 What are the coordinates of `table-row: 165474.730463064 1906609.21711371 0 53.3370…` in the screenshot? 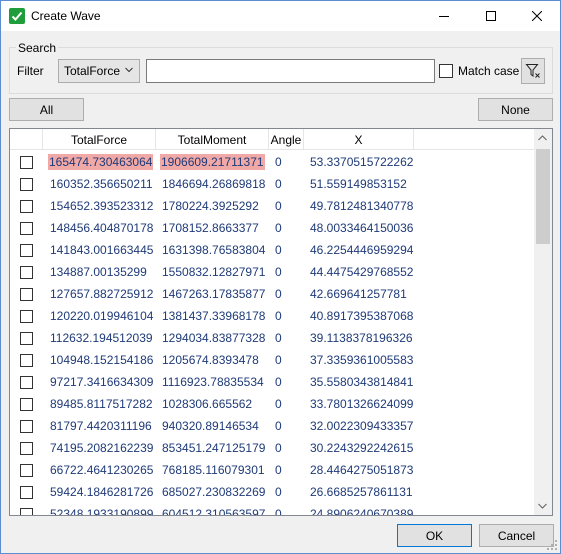 It's located at (272, 162).